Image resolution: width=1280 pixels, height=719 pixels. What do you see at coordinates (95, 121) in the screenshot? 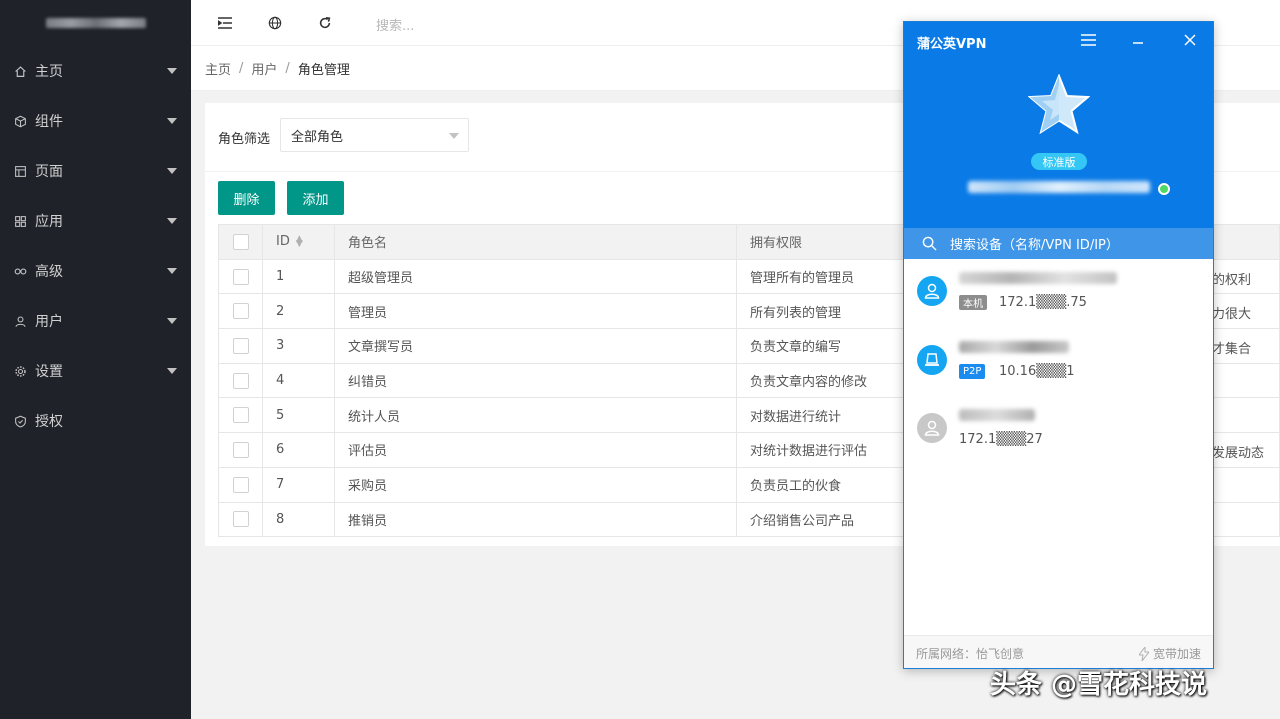
I see `sidebar-item-components: 组件` at bounding box center [95, 121].